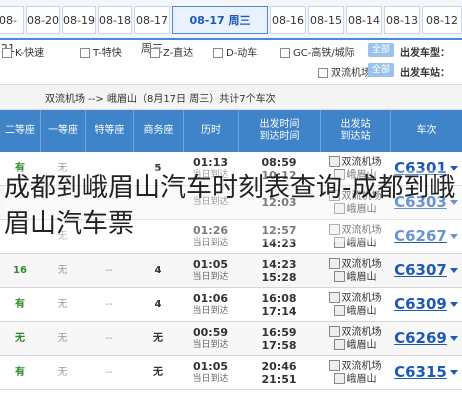  Describe the element at coordinates (152, 30) in the screenshot. I see `date-tab: 08-17 周三` at that location.